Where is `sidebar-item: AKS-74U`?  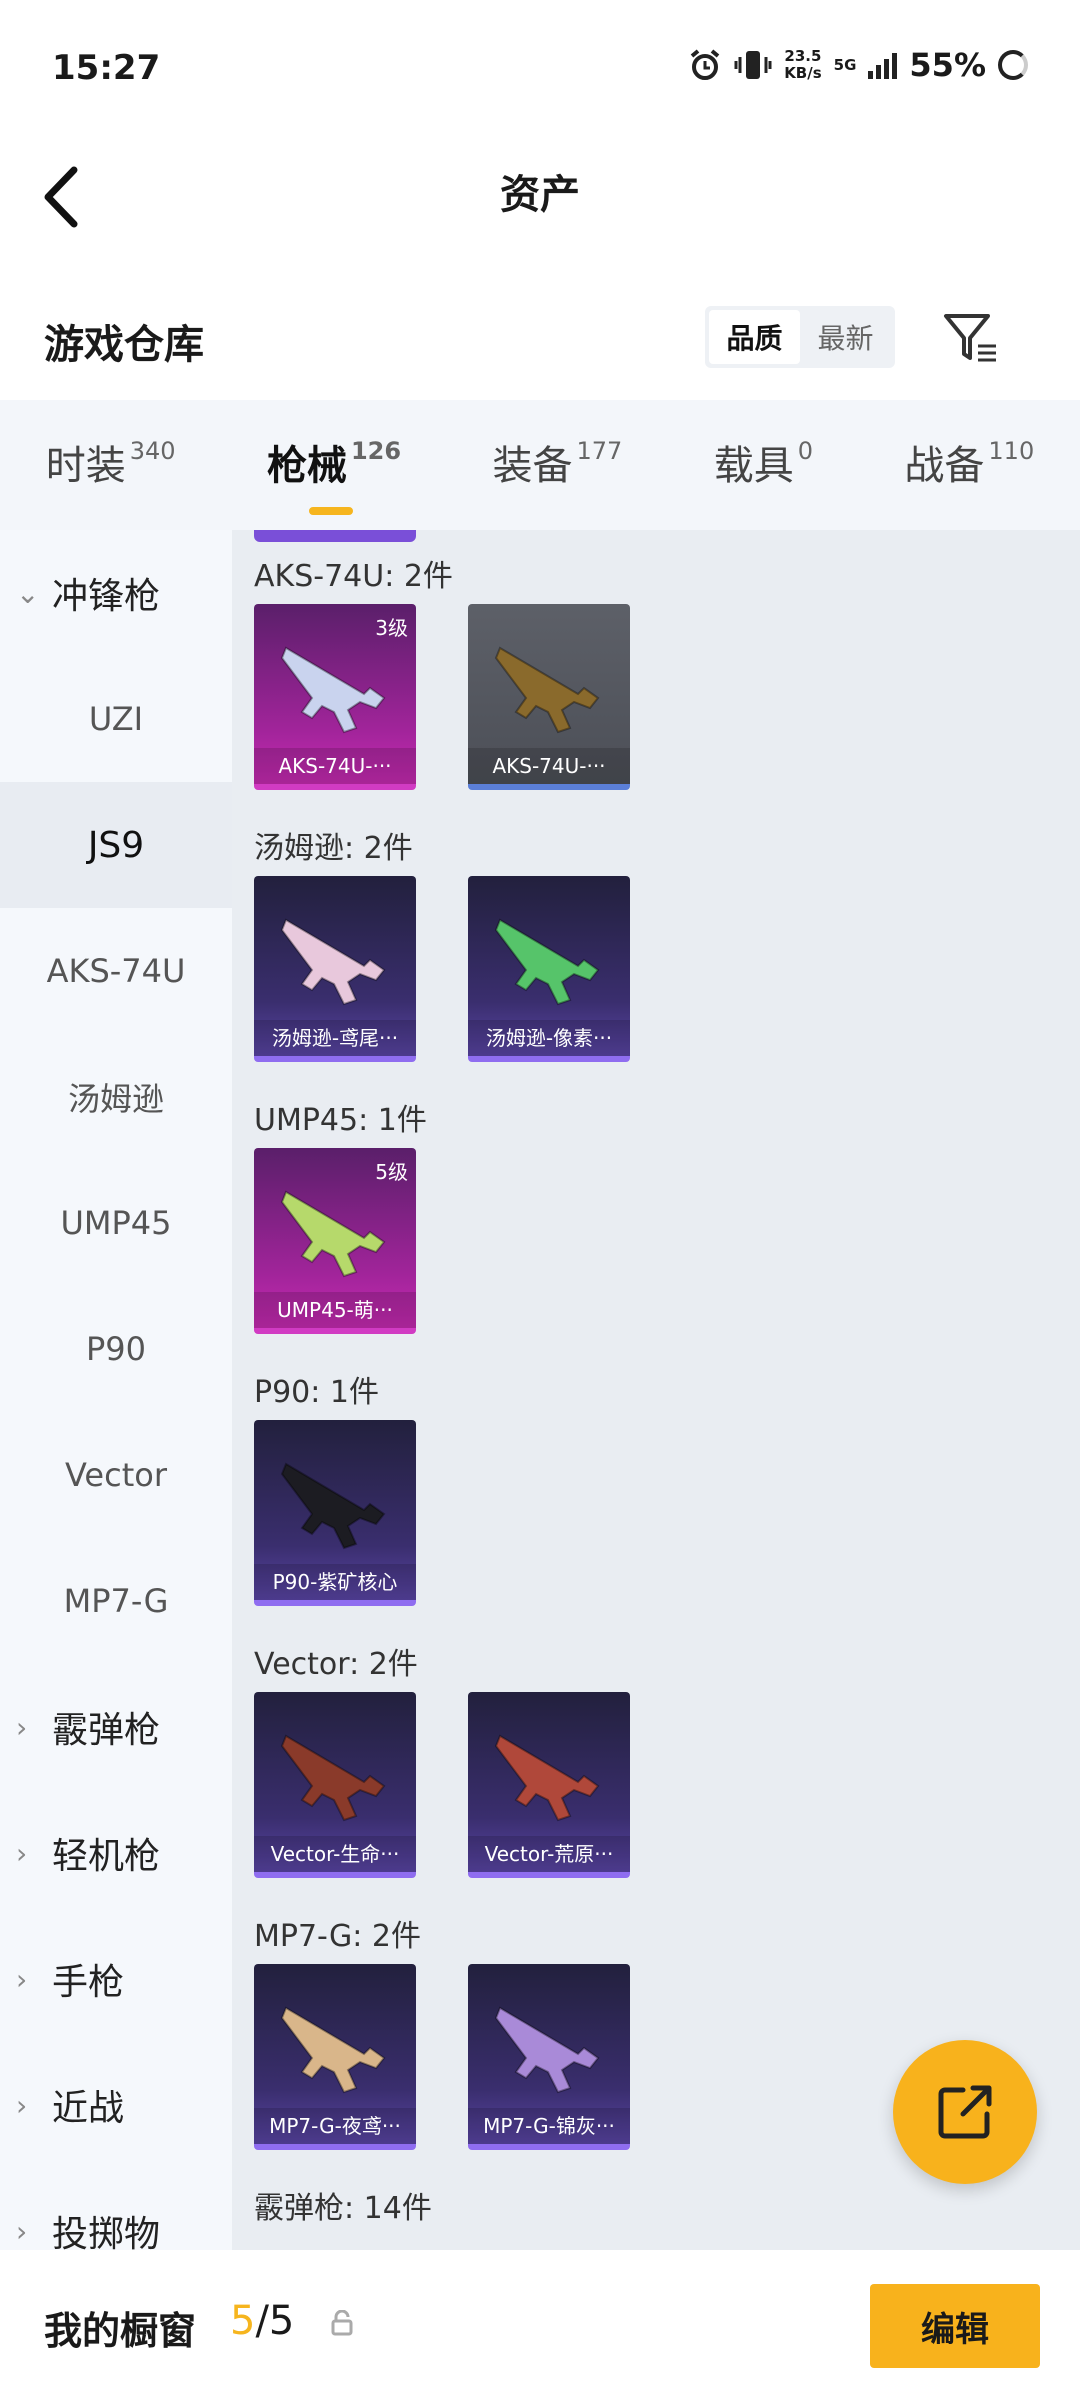 sidebar-item: AKS-74U is located at coordinates (116, 971).